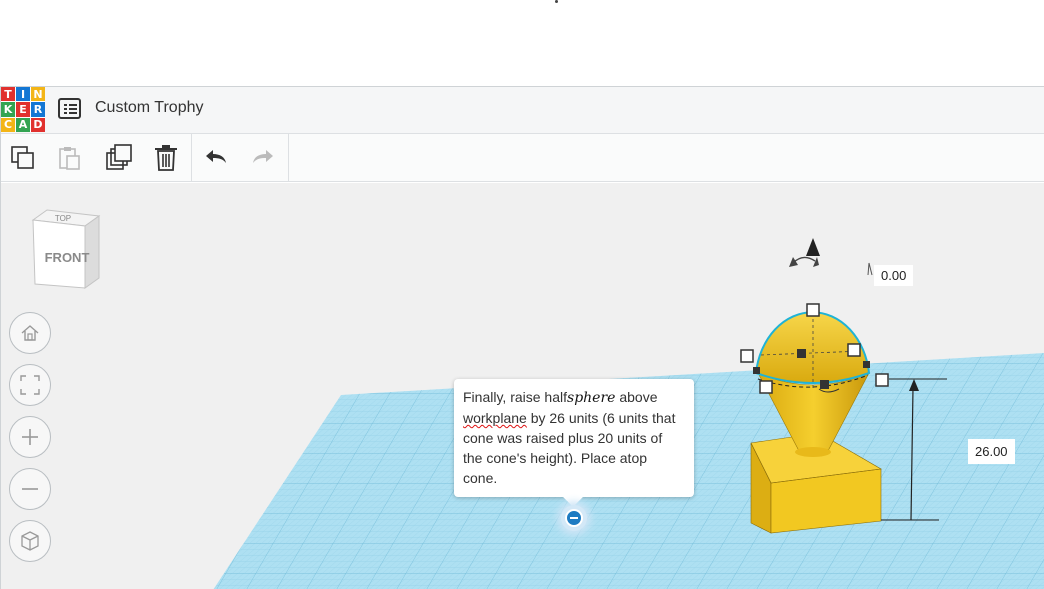 The width and height of the screenshot is (1044, 589). I want to click on home-view-button, so click(30, 333).